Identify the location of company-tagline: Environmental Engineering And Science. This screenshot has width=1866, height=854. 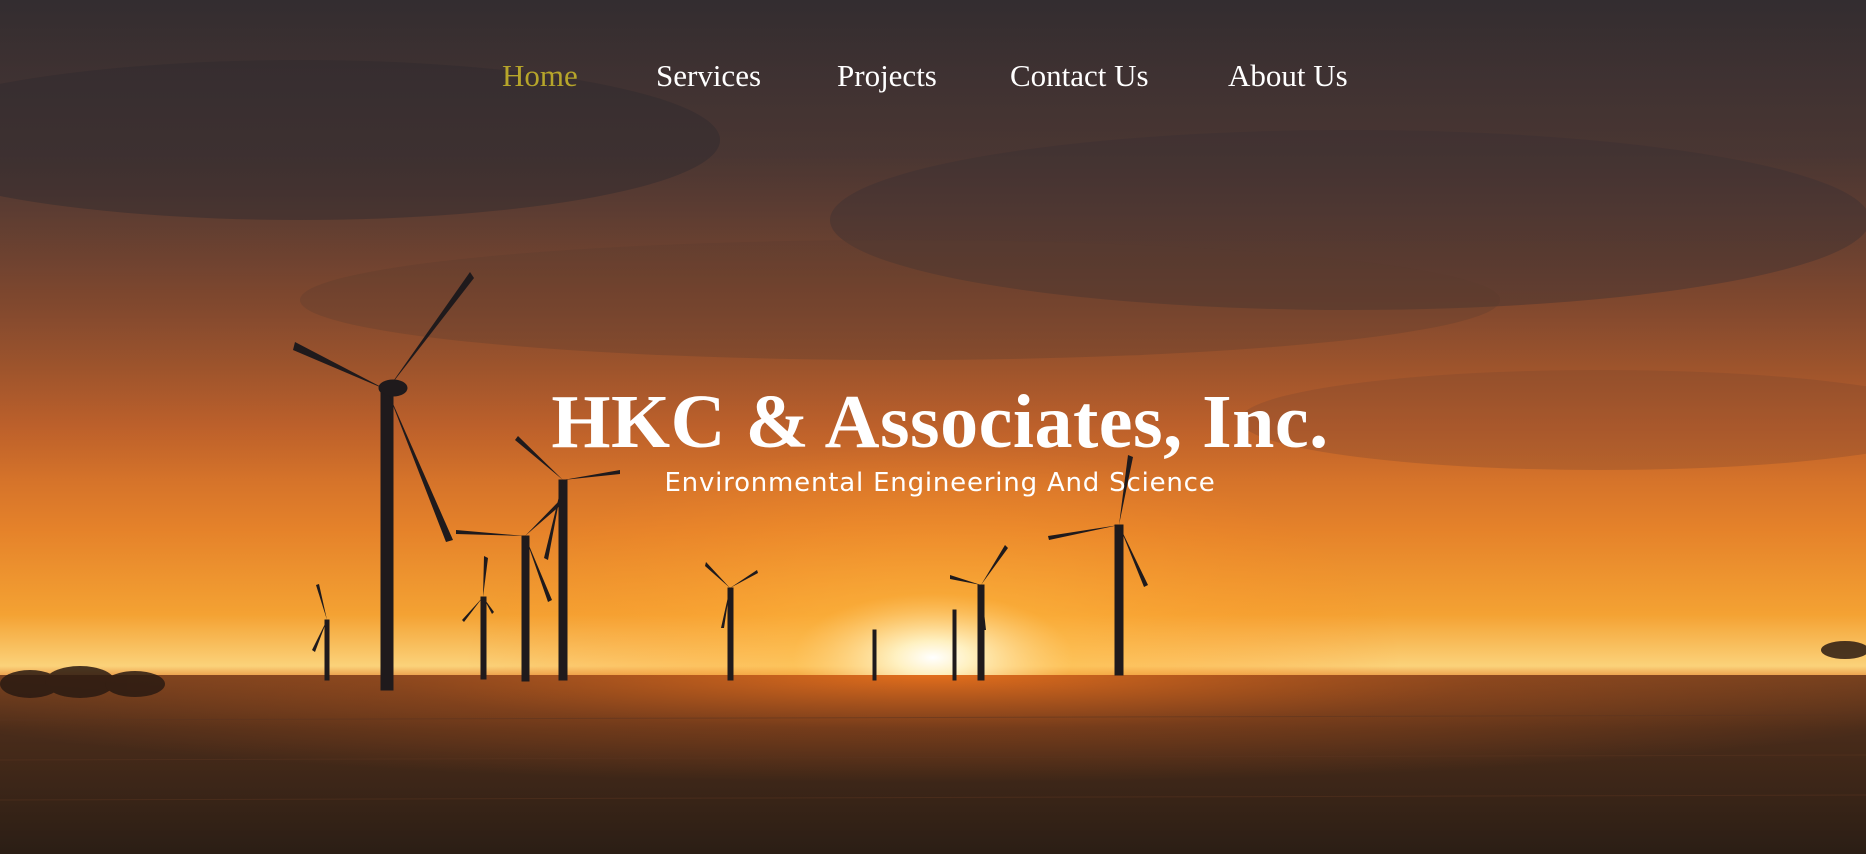
(940, 483).